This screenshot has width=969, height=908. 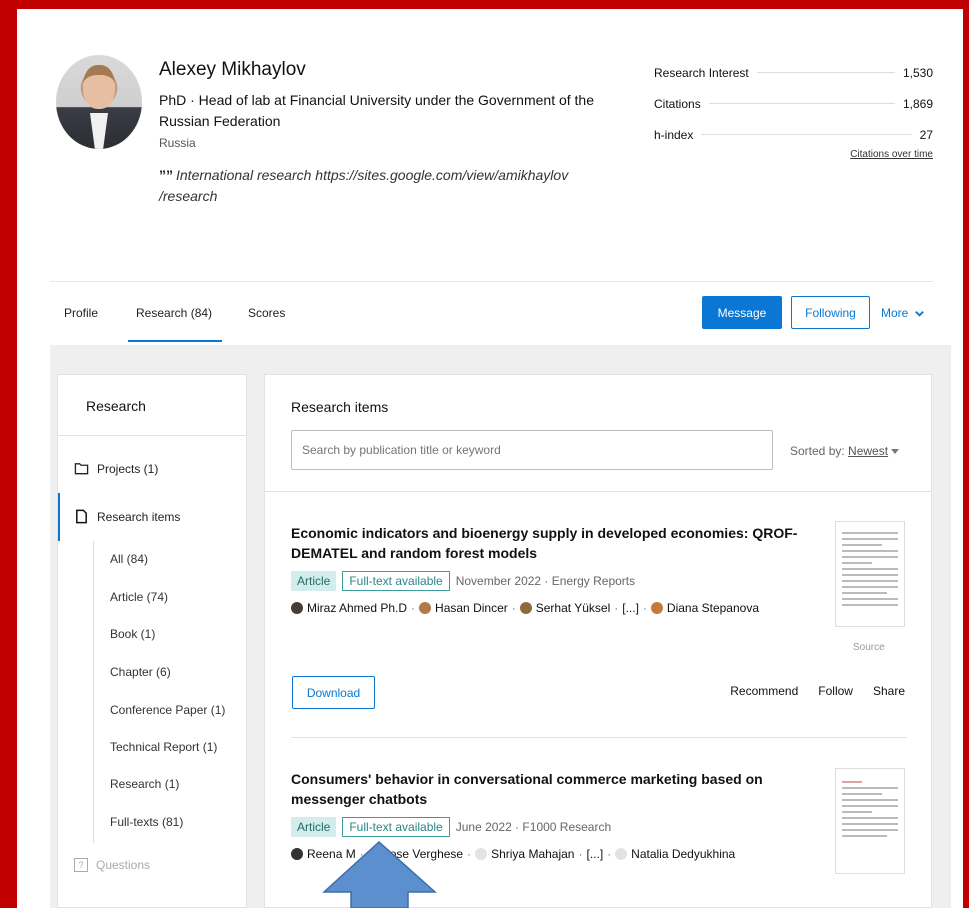 I want to click on sidebar-sub-all: All (84), so click(x=129, y=559).